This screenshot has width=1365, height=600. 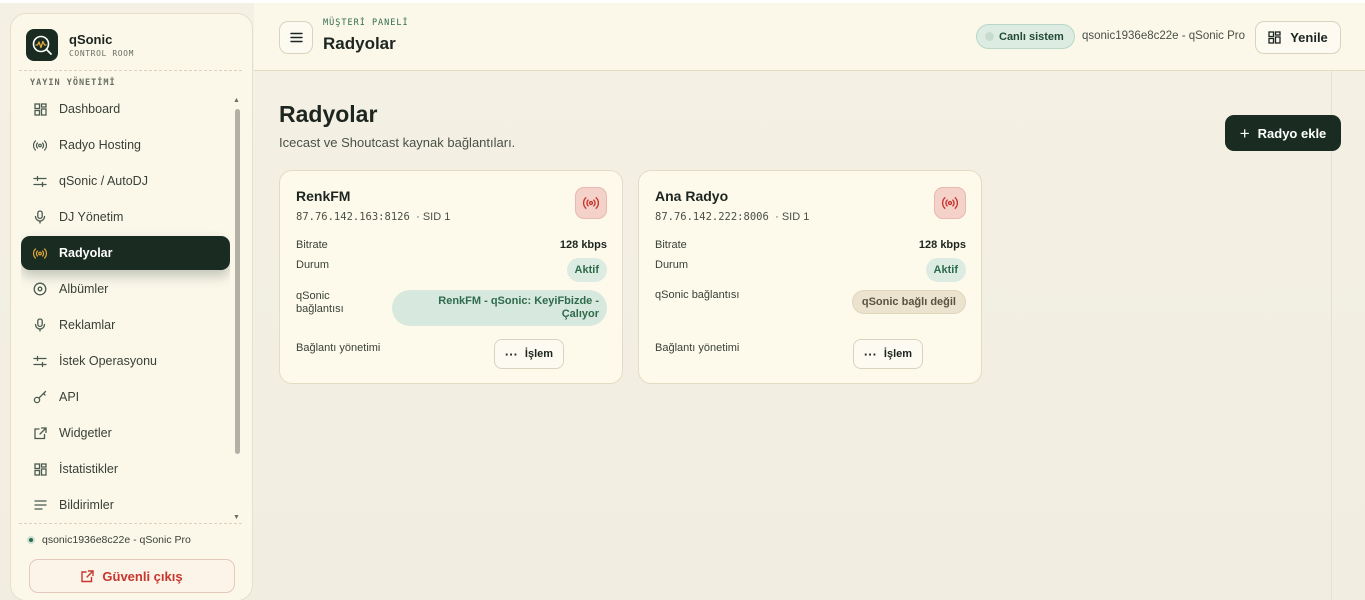 I want to click on sidebar-item-radyolar: Radyolar, so click(x=125, y=253).